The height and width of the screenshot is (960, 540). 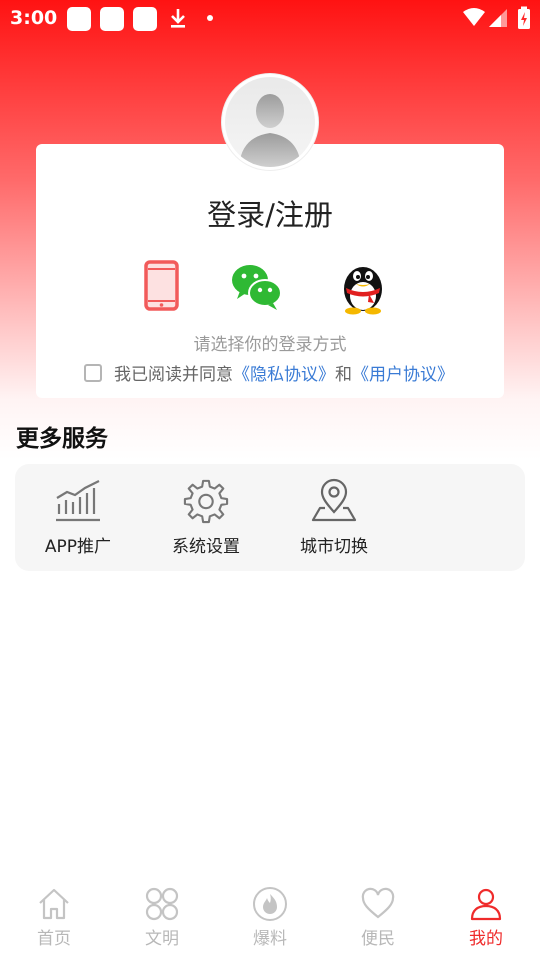 I want to click on user-agreement-link: 《用户协议》, so click(x=403, y=372).